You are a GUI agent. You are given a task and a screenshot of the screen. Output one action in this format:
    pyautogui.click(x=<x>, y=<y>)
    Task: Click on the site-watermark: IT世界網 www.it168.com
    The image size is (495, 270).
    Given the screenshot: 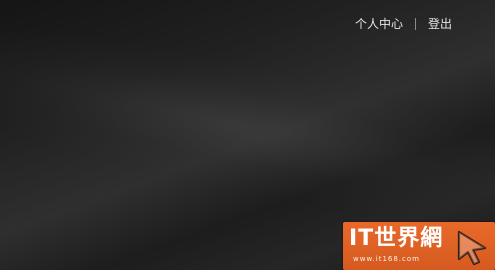 What is the action you would take?
    pyautogui.click(x=419, y=246)
    